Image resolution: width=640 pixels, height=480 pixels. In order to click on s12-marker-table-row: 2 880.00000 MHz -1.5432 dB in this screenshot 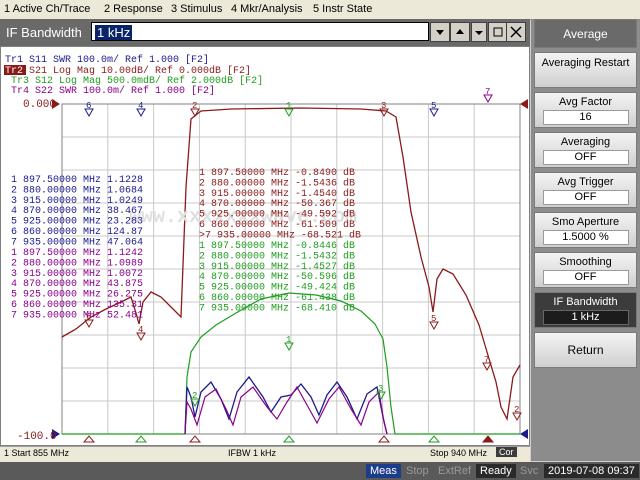, I will do `click(277, 256)`.